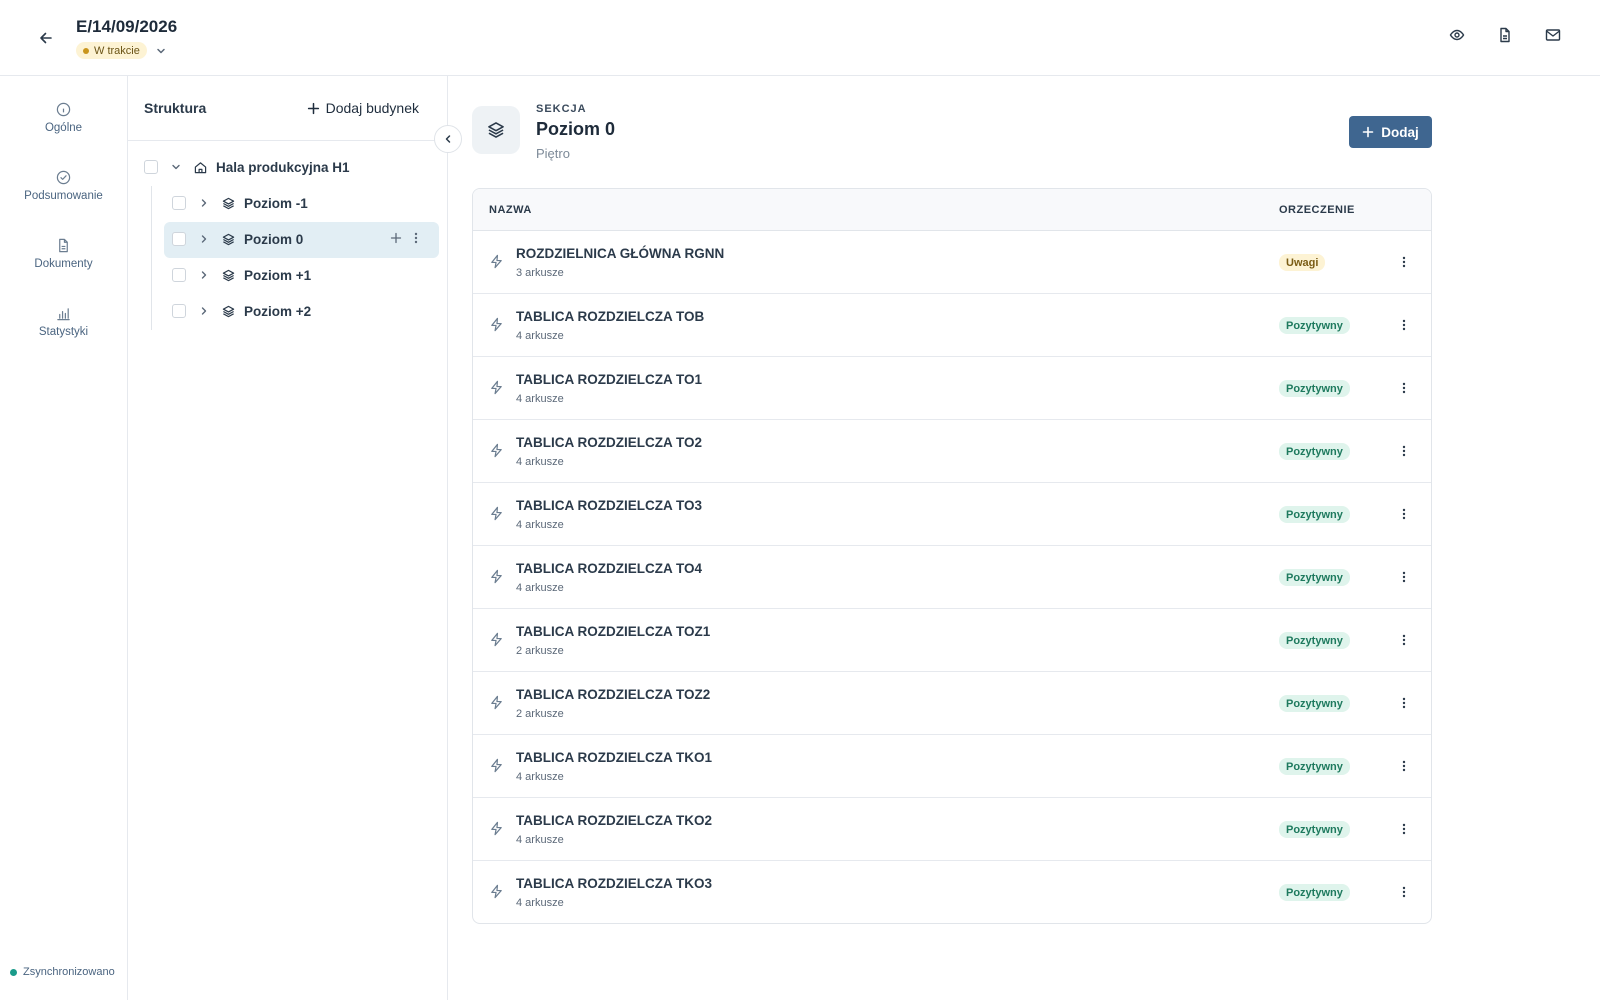  What do you see at coordinates (610, 316) in the screenshot?
I see `row-name: TABLICA ROZDZIELCZA TOB` at bounding box center [610, 316].